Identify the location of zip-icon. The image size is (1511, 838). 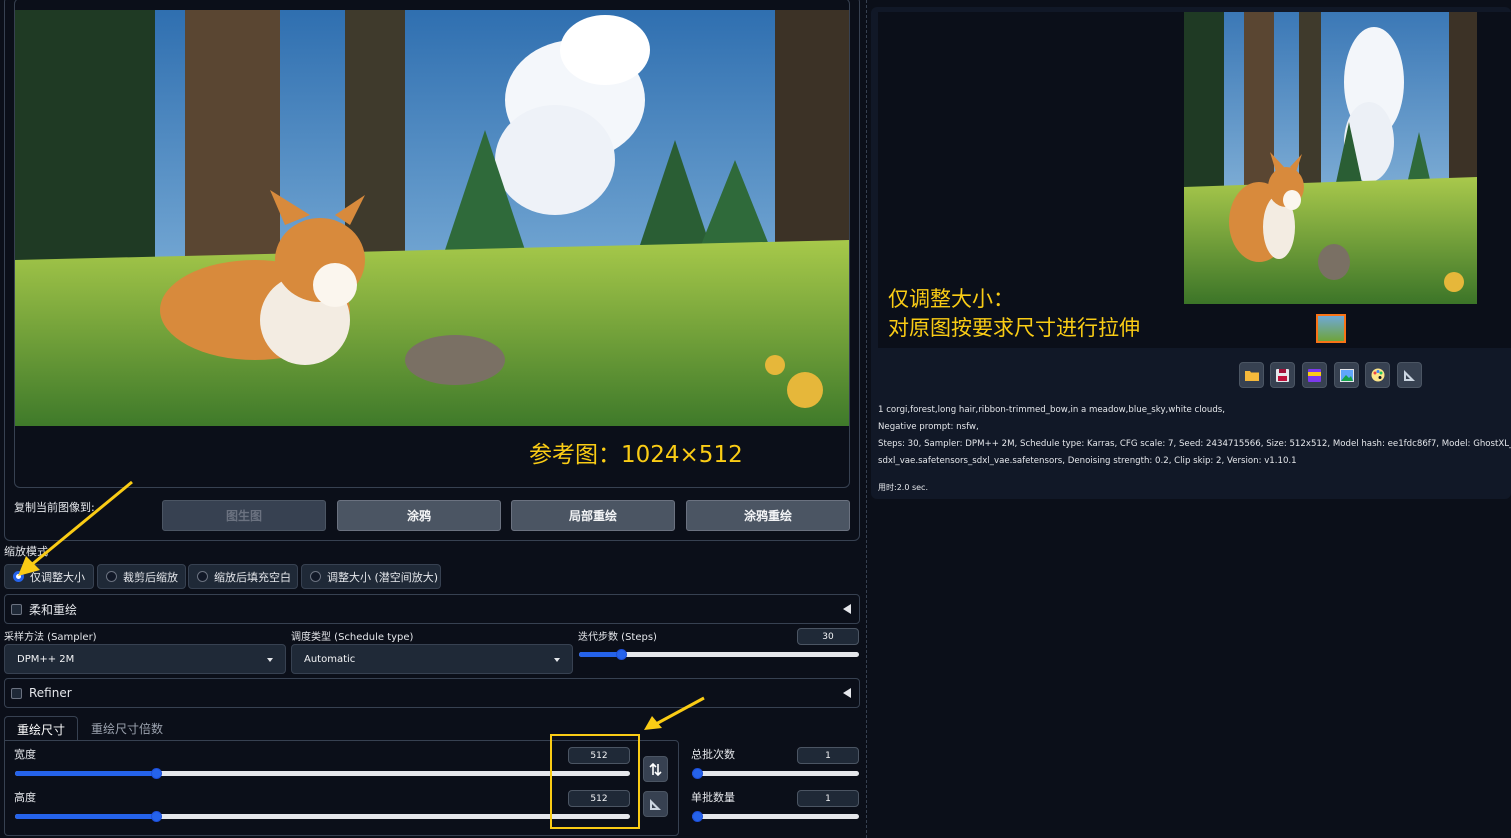
(1314, 375).